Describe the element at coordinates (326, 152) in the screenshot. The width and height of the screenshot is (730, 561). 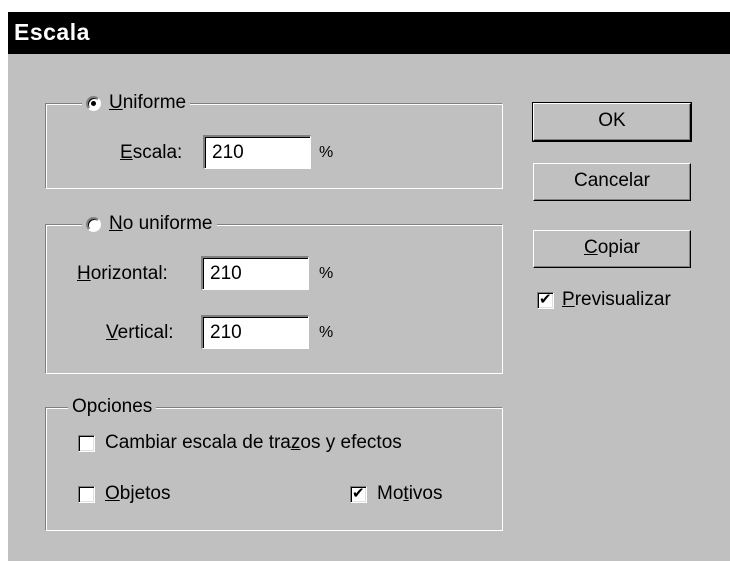
I see `scale-unit: %` at that location.